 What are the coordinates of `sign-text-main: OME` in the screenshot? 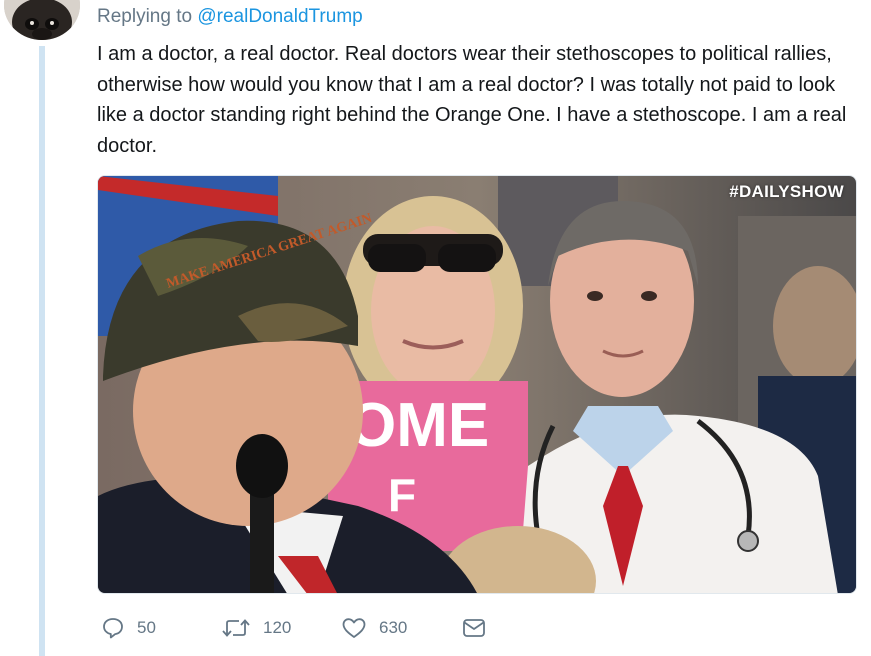 It's located at (418, 425).